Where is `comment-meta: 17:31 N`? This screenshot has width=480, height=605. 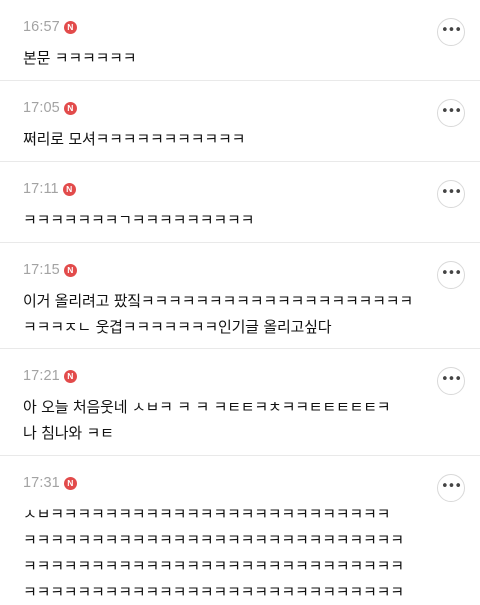 comment-meta: 17:31 N is located at coordinates (221, 483).